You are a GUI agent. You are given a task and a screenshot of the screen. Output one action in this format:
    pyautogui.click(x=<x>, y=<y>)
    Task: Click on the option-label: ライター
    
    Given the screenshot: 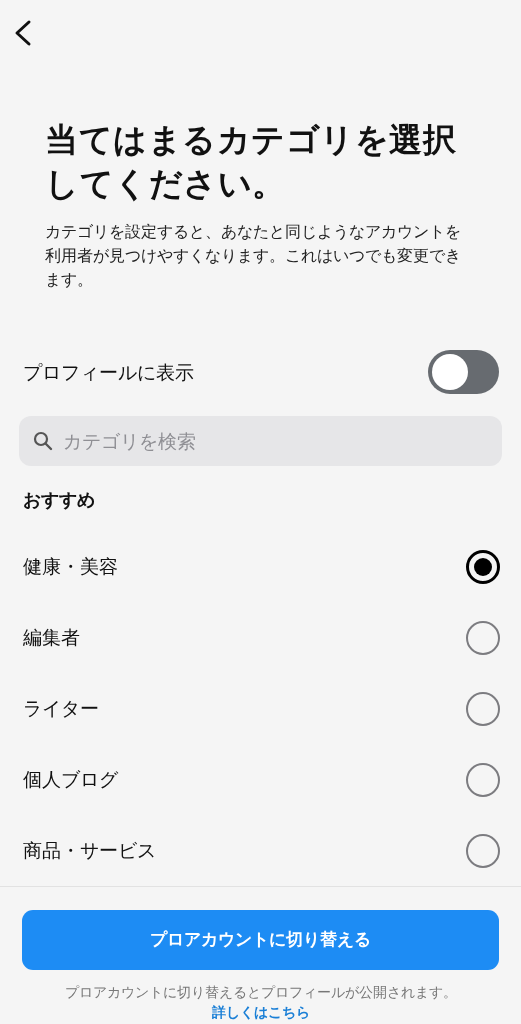 What is the action you would take?
    pyautogui.click(x=61, y=709)
    